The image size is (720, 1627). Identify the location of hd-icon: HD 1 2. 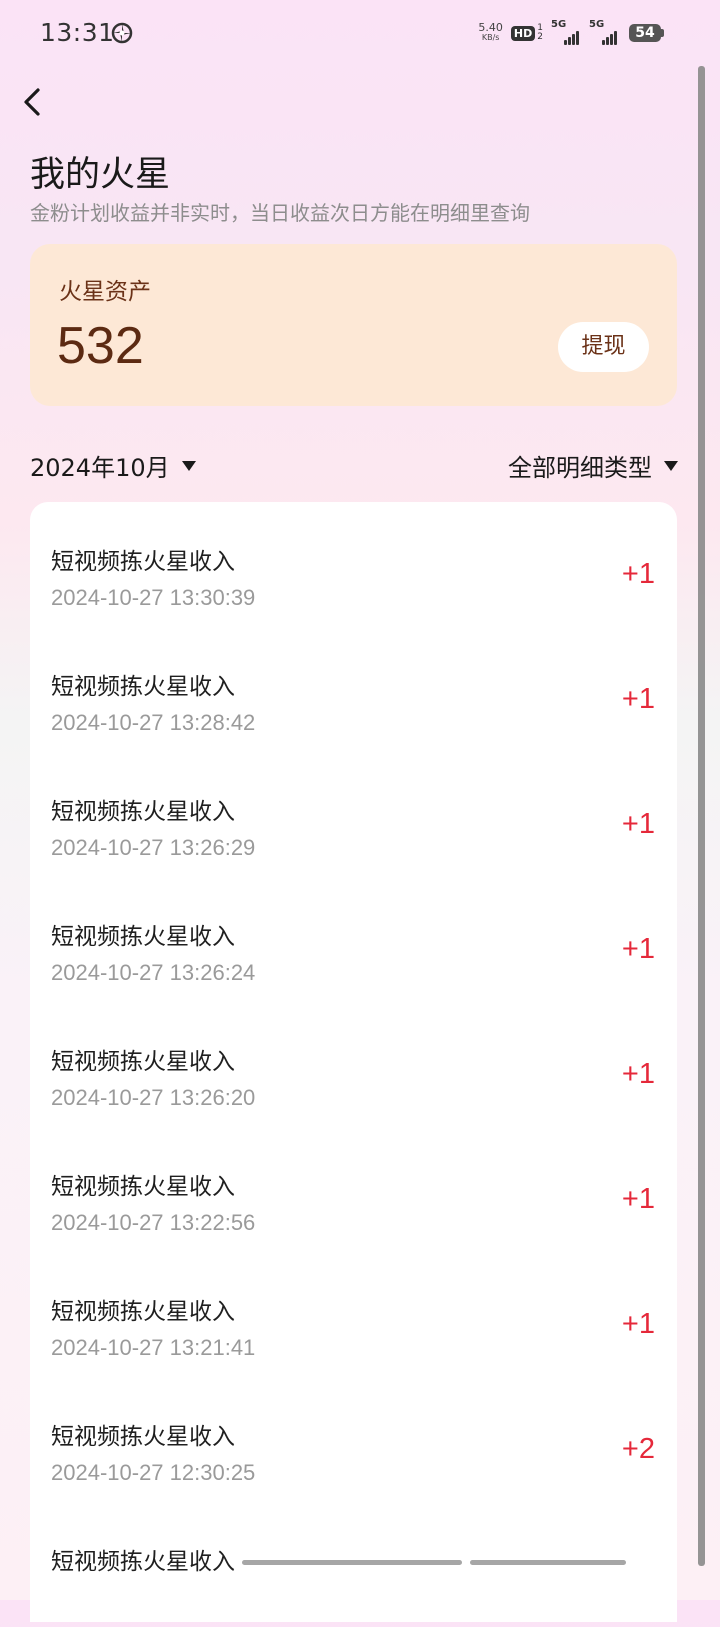
(526, 33).